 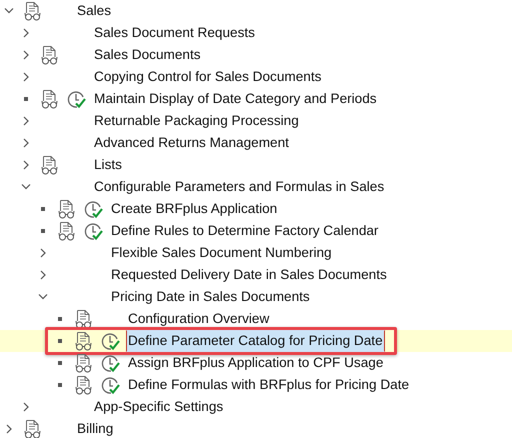 What do you see at coordinates (159, 407) in the screenshot?
I see `tree-item: App-Specific Settings` at bounding box center [159, 407].